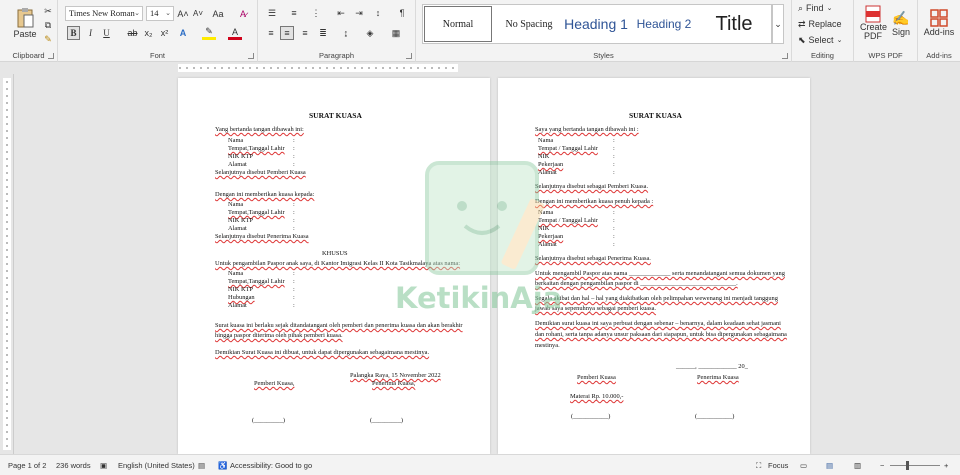 This screenshot has width=960, height=475. What do you see at coordinates (778, 465) in the screenshot?
I see `focus-label: Focus` at bounding box center [778, 465].